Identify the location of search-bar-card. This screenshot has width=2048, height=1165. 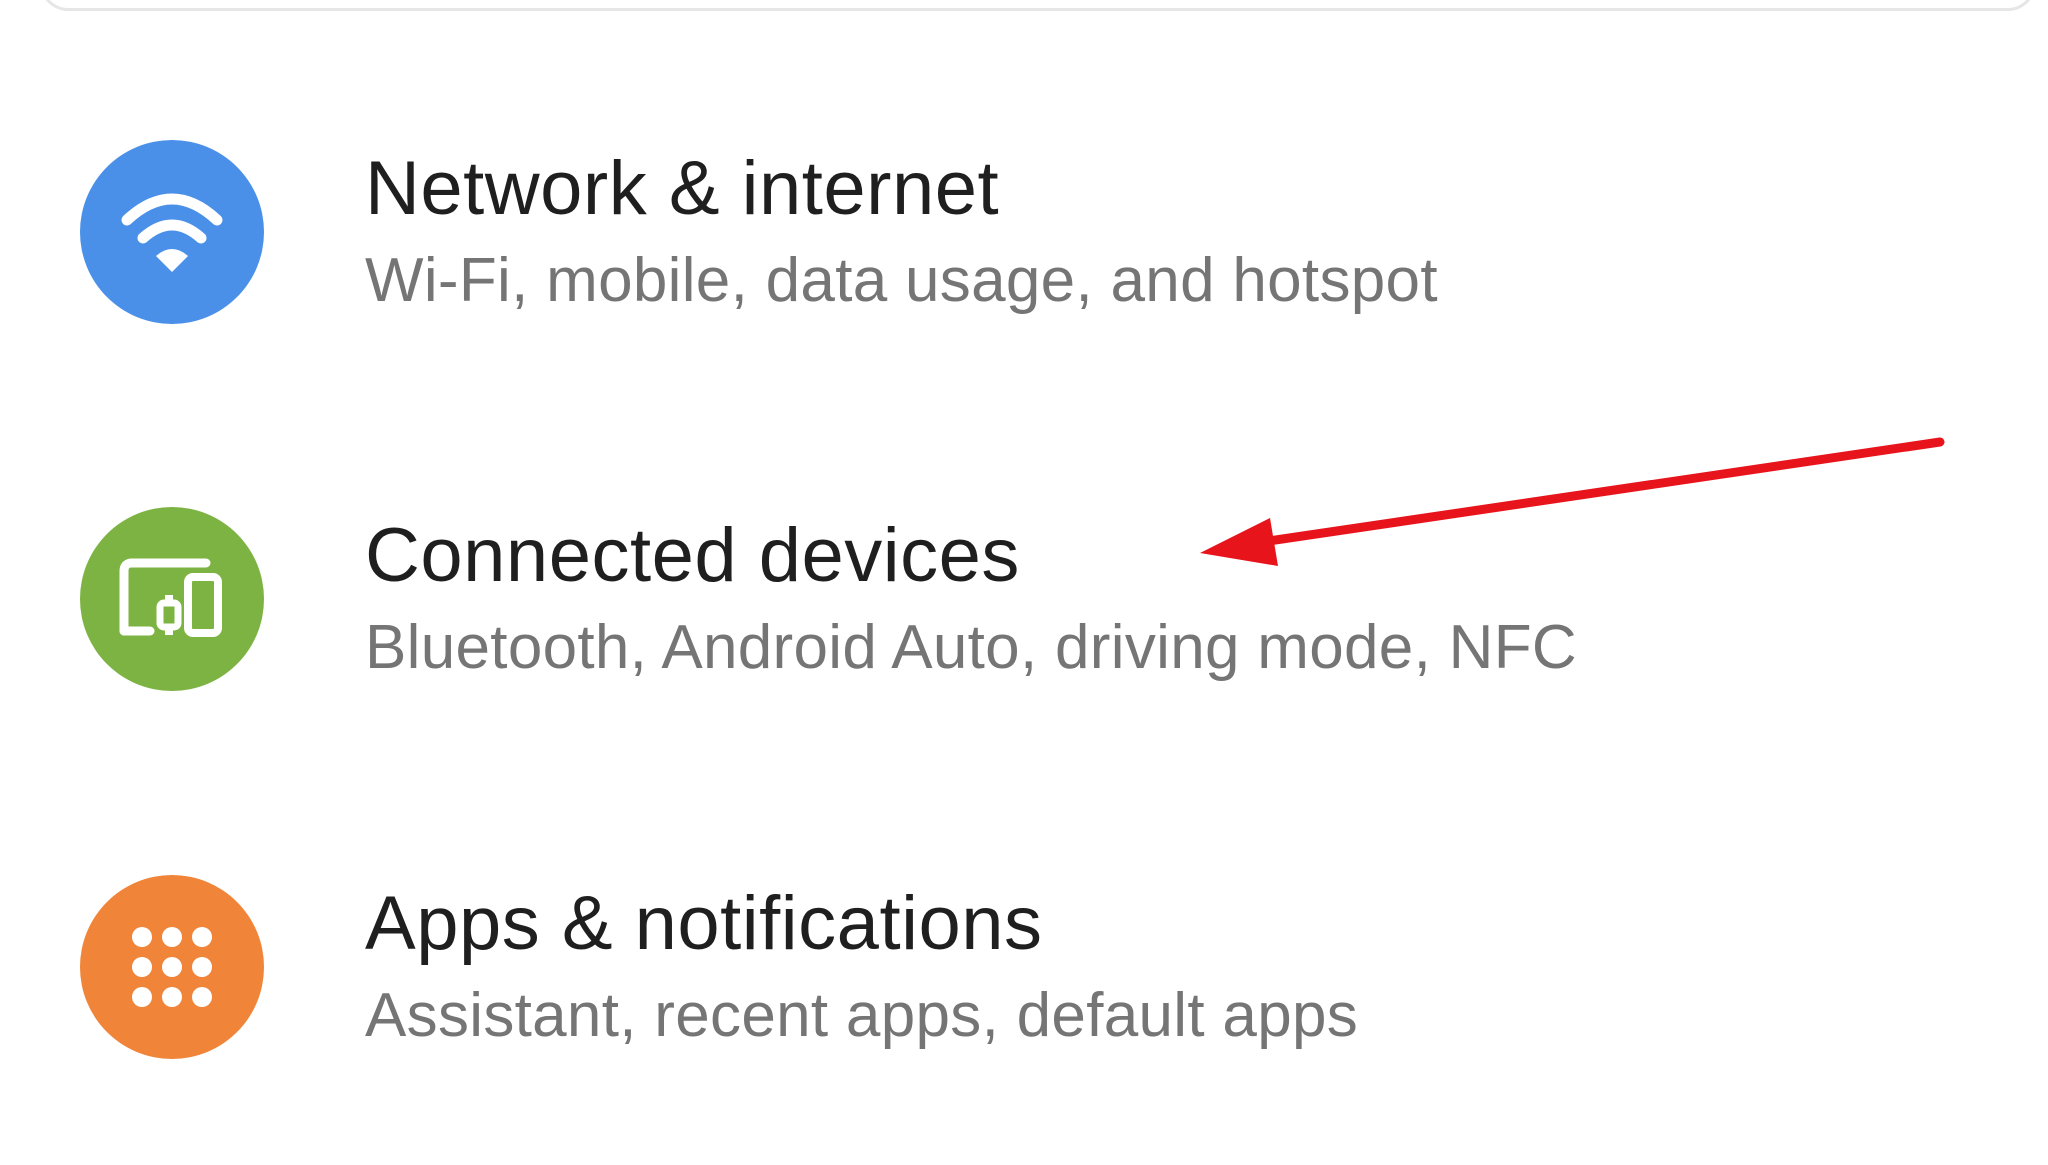
(1038, 5).